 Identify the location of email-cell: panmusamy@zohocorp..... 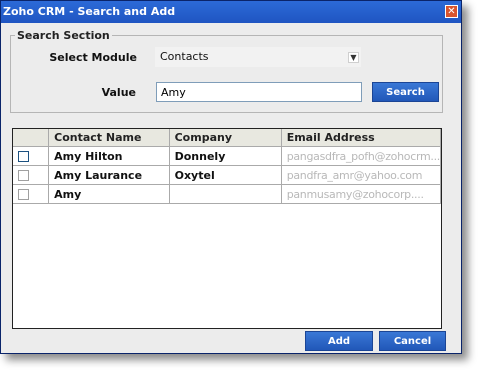
(361, 194).